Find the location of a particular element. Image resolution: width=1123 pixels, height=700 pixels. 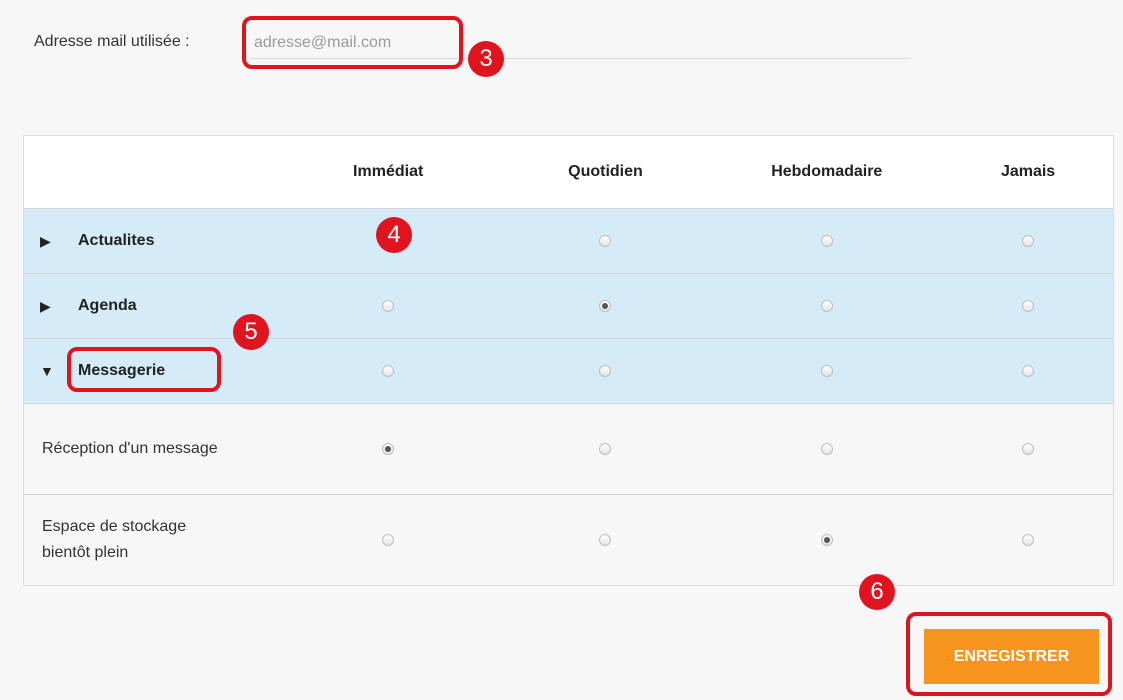

annotation-outline-email is located at coordinates (352, 42).